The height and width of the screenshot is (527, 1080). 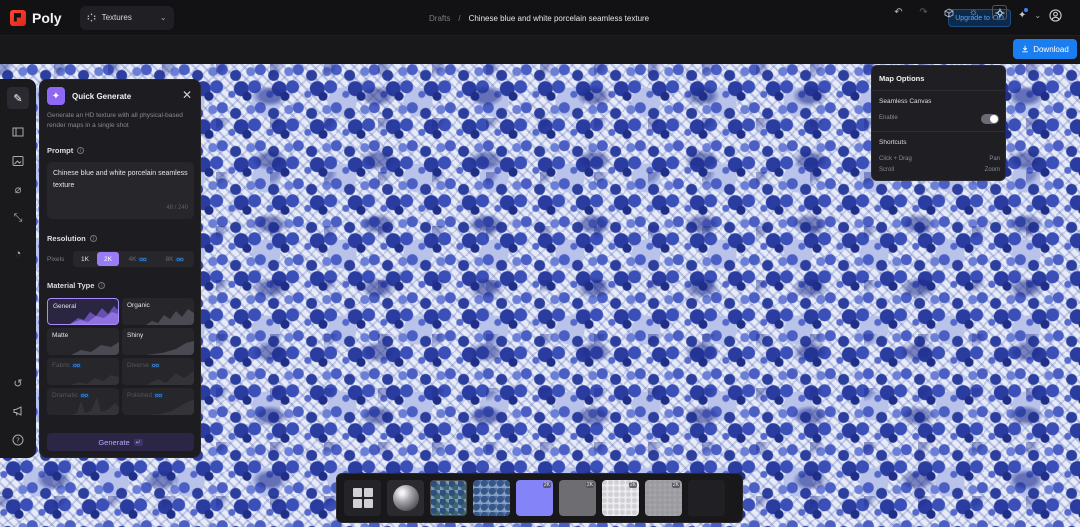 I want to click on sphere-preview, so click(x=405, y=498).